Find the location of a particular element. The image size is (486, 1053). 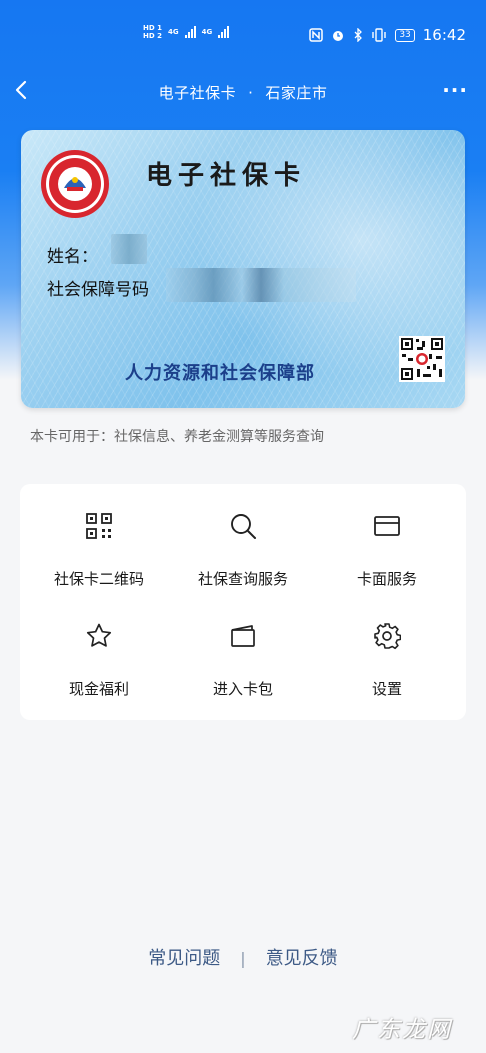

network-type-2: 4G is located at coordinates (207, 32).